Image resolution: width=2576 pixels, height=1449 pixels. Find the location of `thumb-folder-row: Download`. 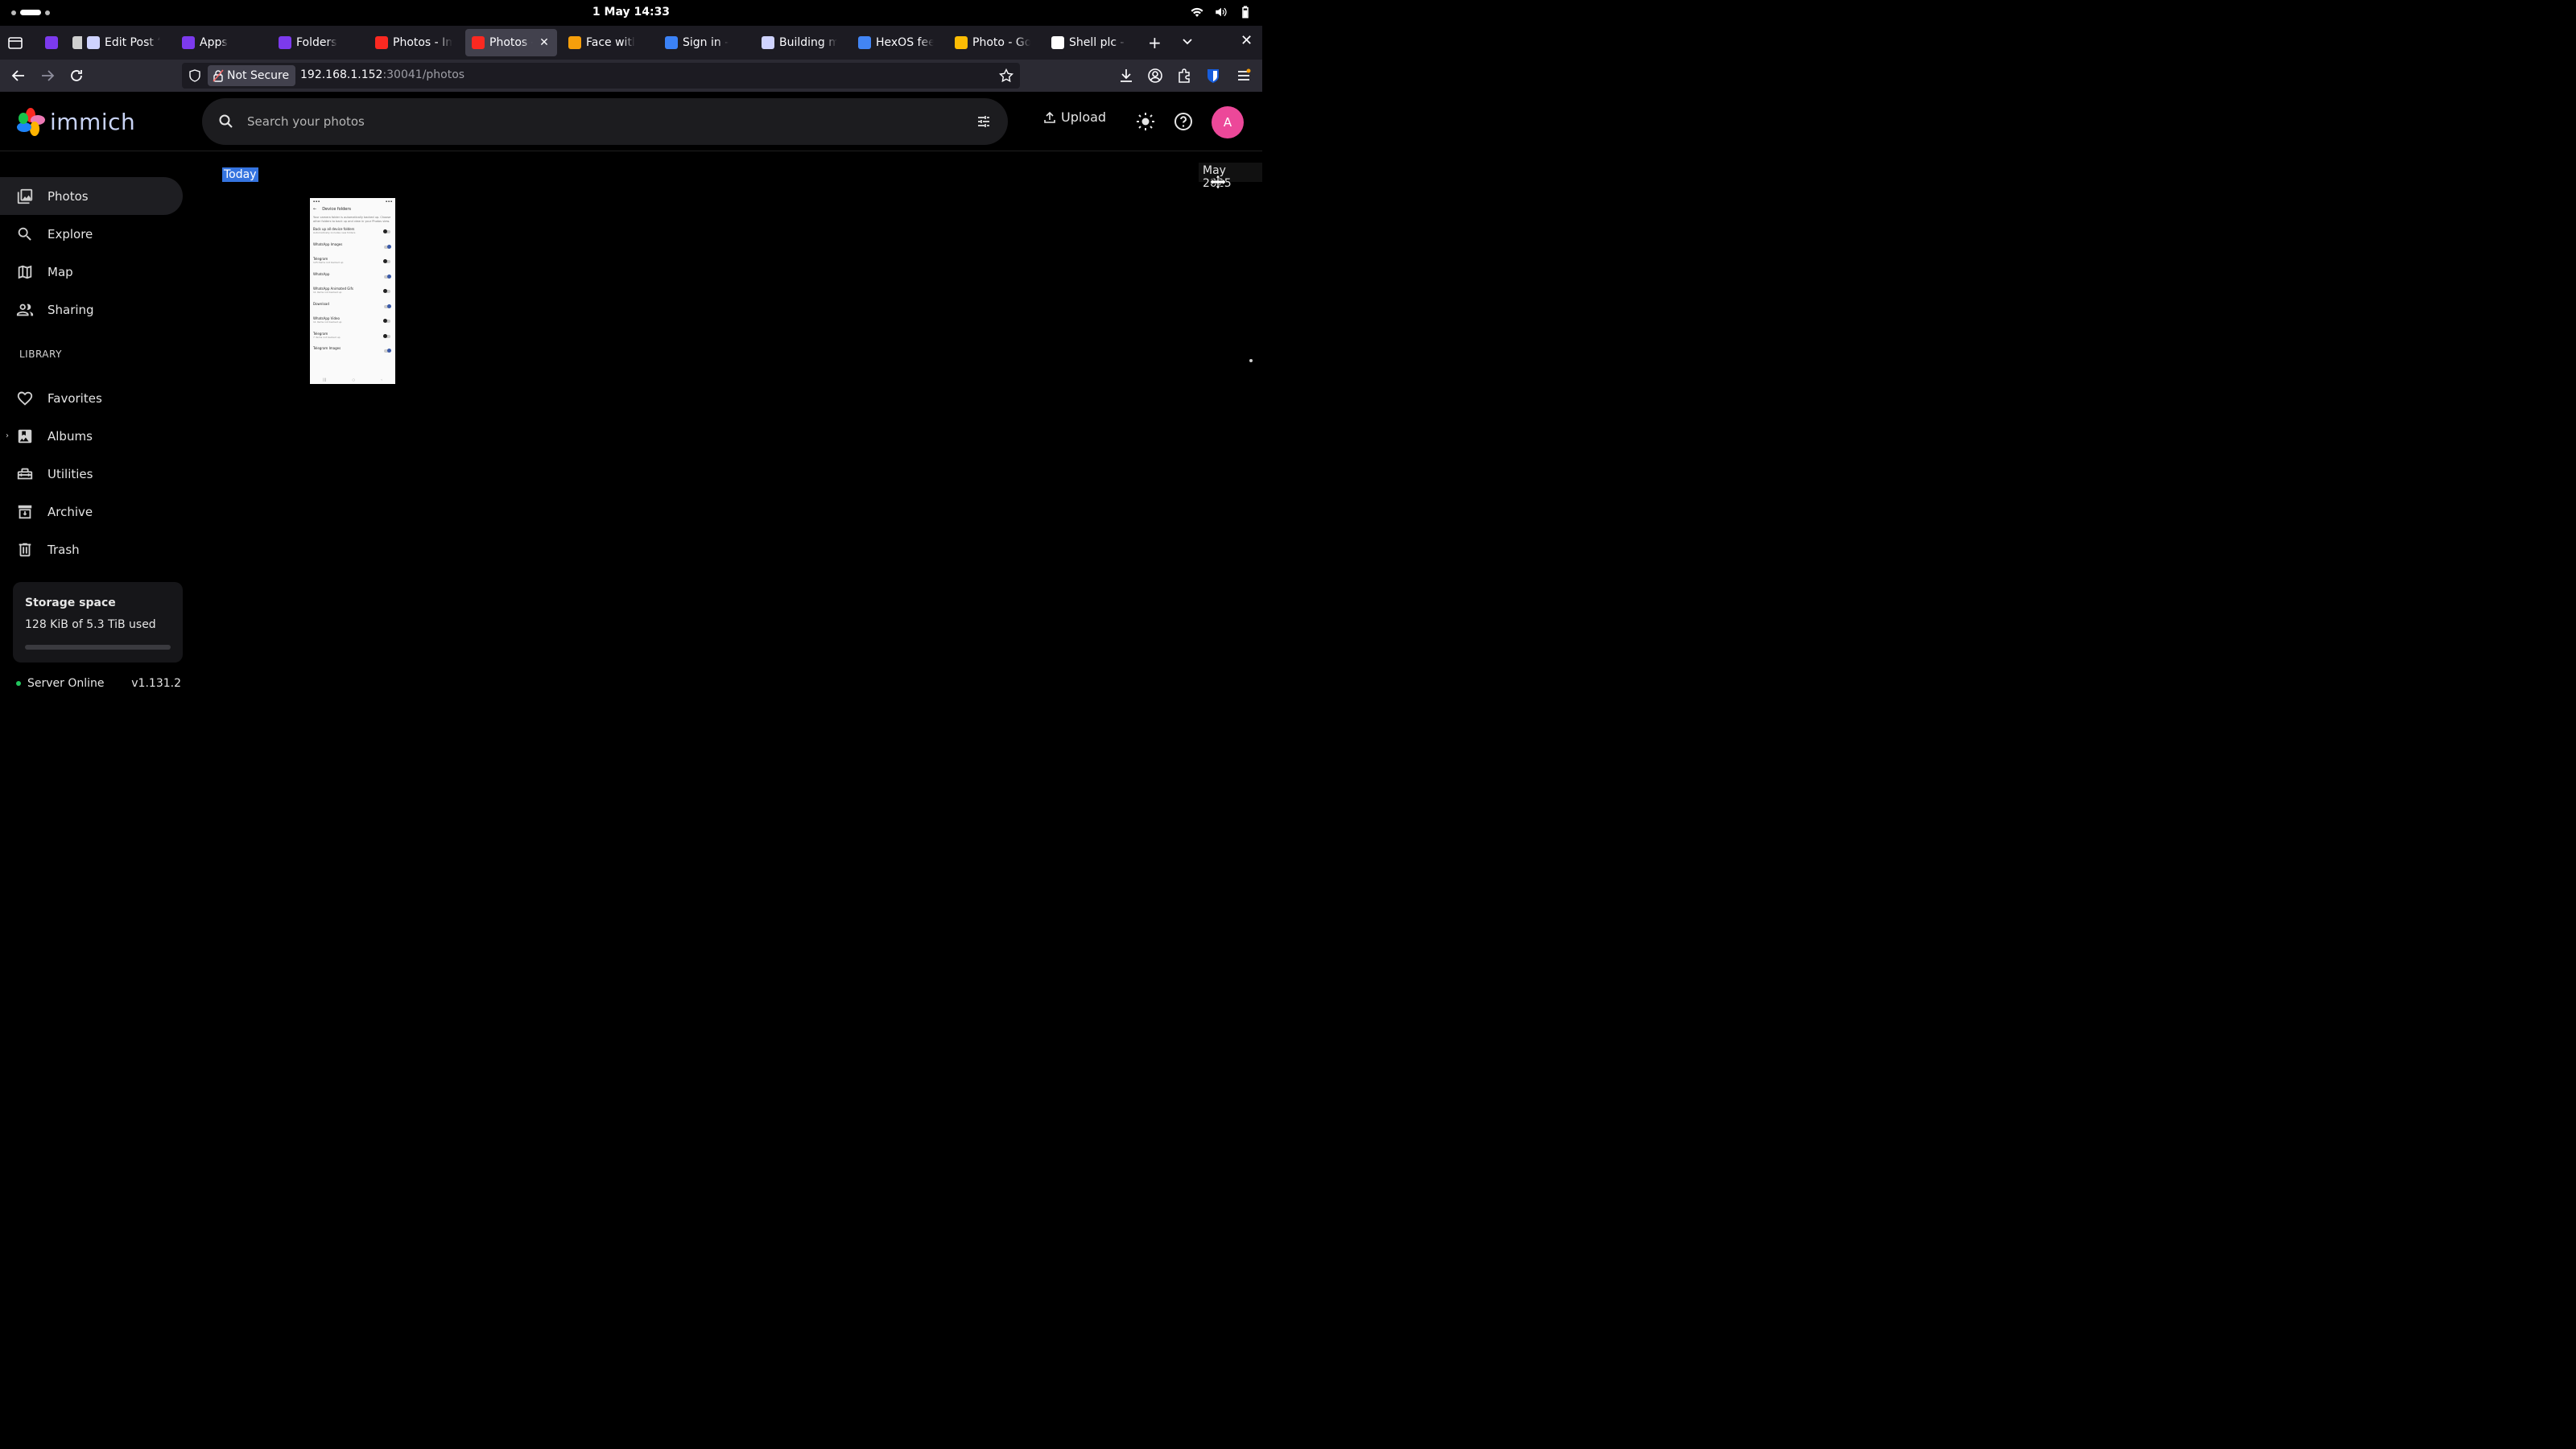

thumb-folder-row: Download is located at coordinates (352, 308).